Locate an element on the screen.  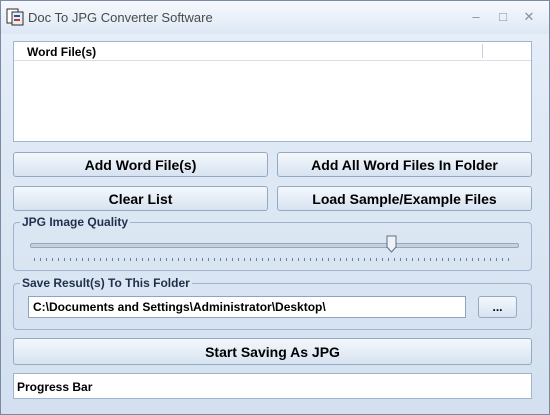
column-word-files: Word File(s) is located at coordinates (61, 52).